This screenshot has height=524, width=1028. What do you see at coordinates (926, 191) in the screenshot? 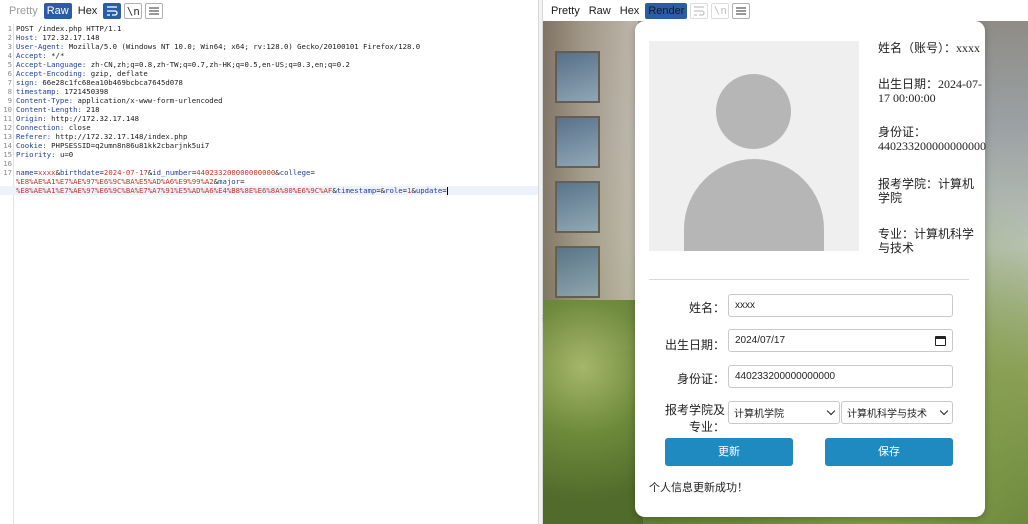
I see `profile-college: 报考学院：计算机学院` at bounding box center [926, 191].